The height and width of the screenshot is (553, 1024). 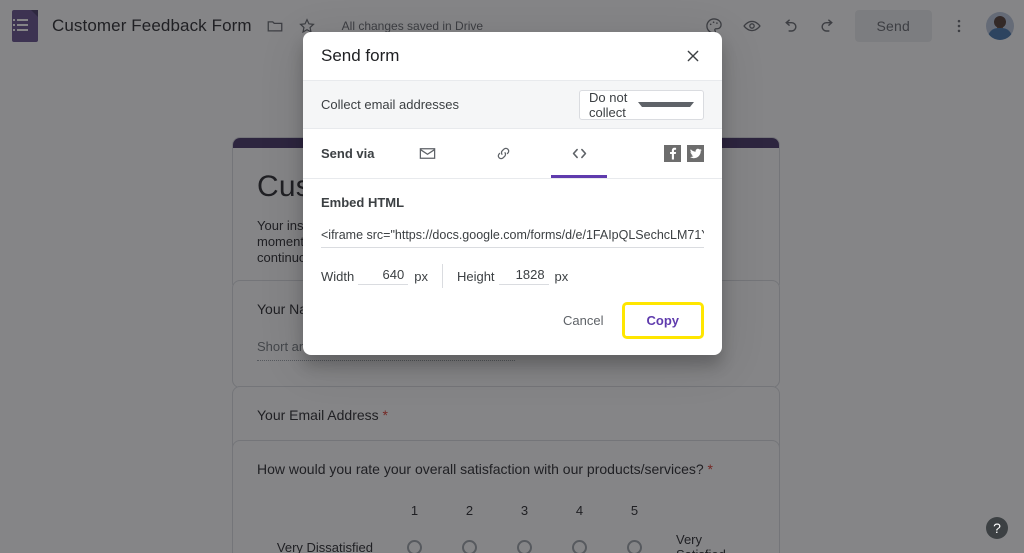 I want to click on width-label: Width, so click(x=338, y=276).